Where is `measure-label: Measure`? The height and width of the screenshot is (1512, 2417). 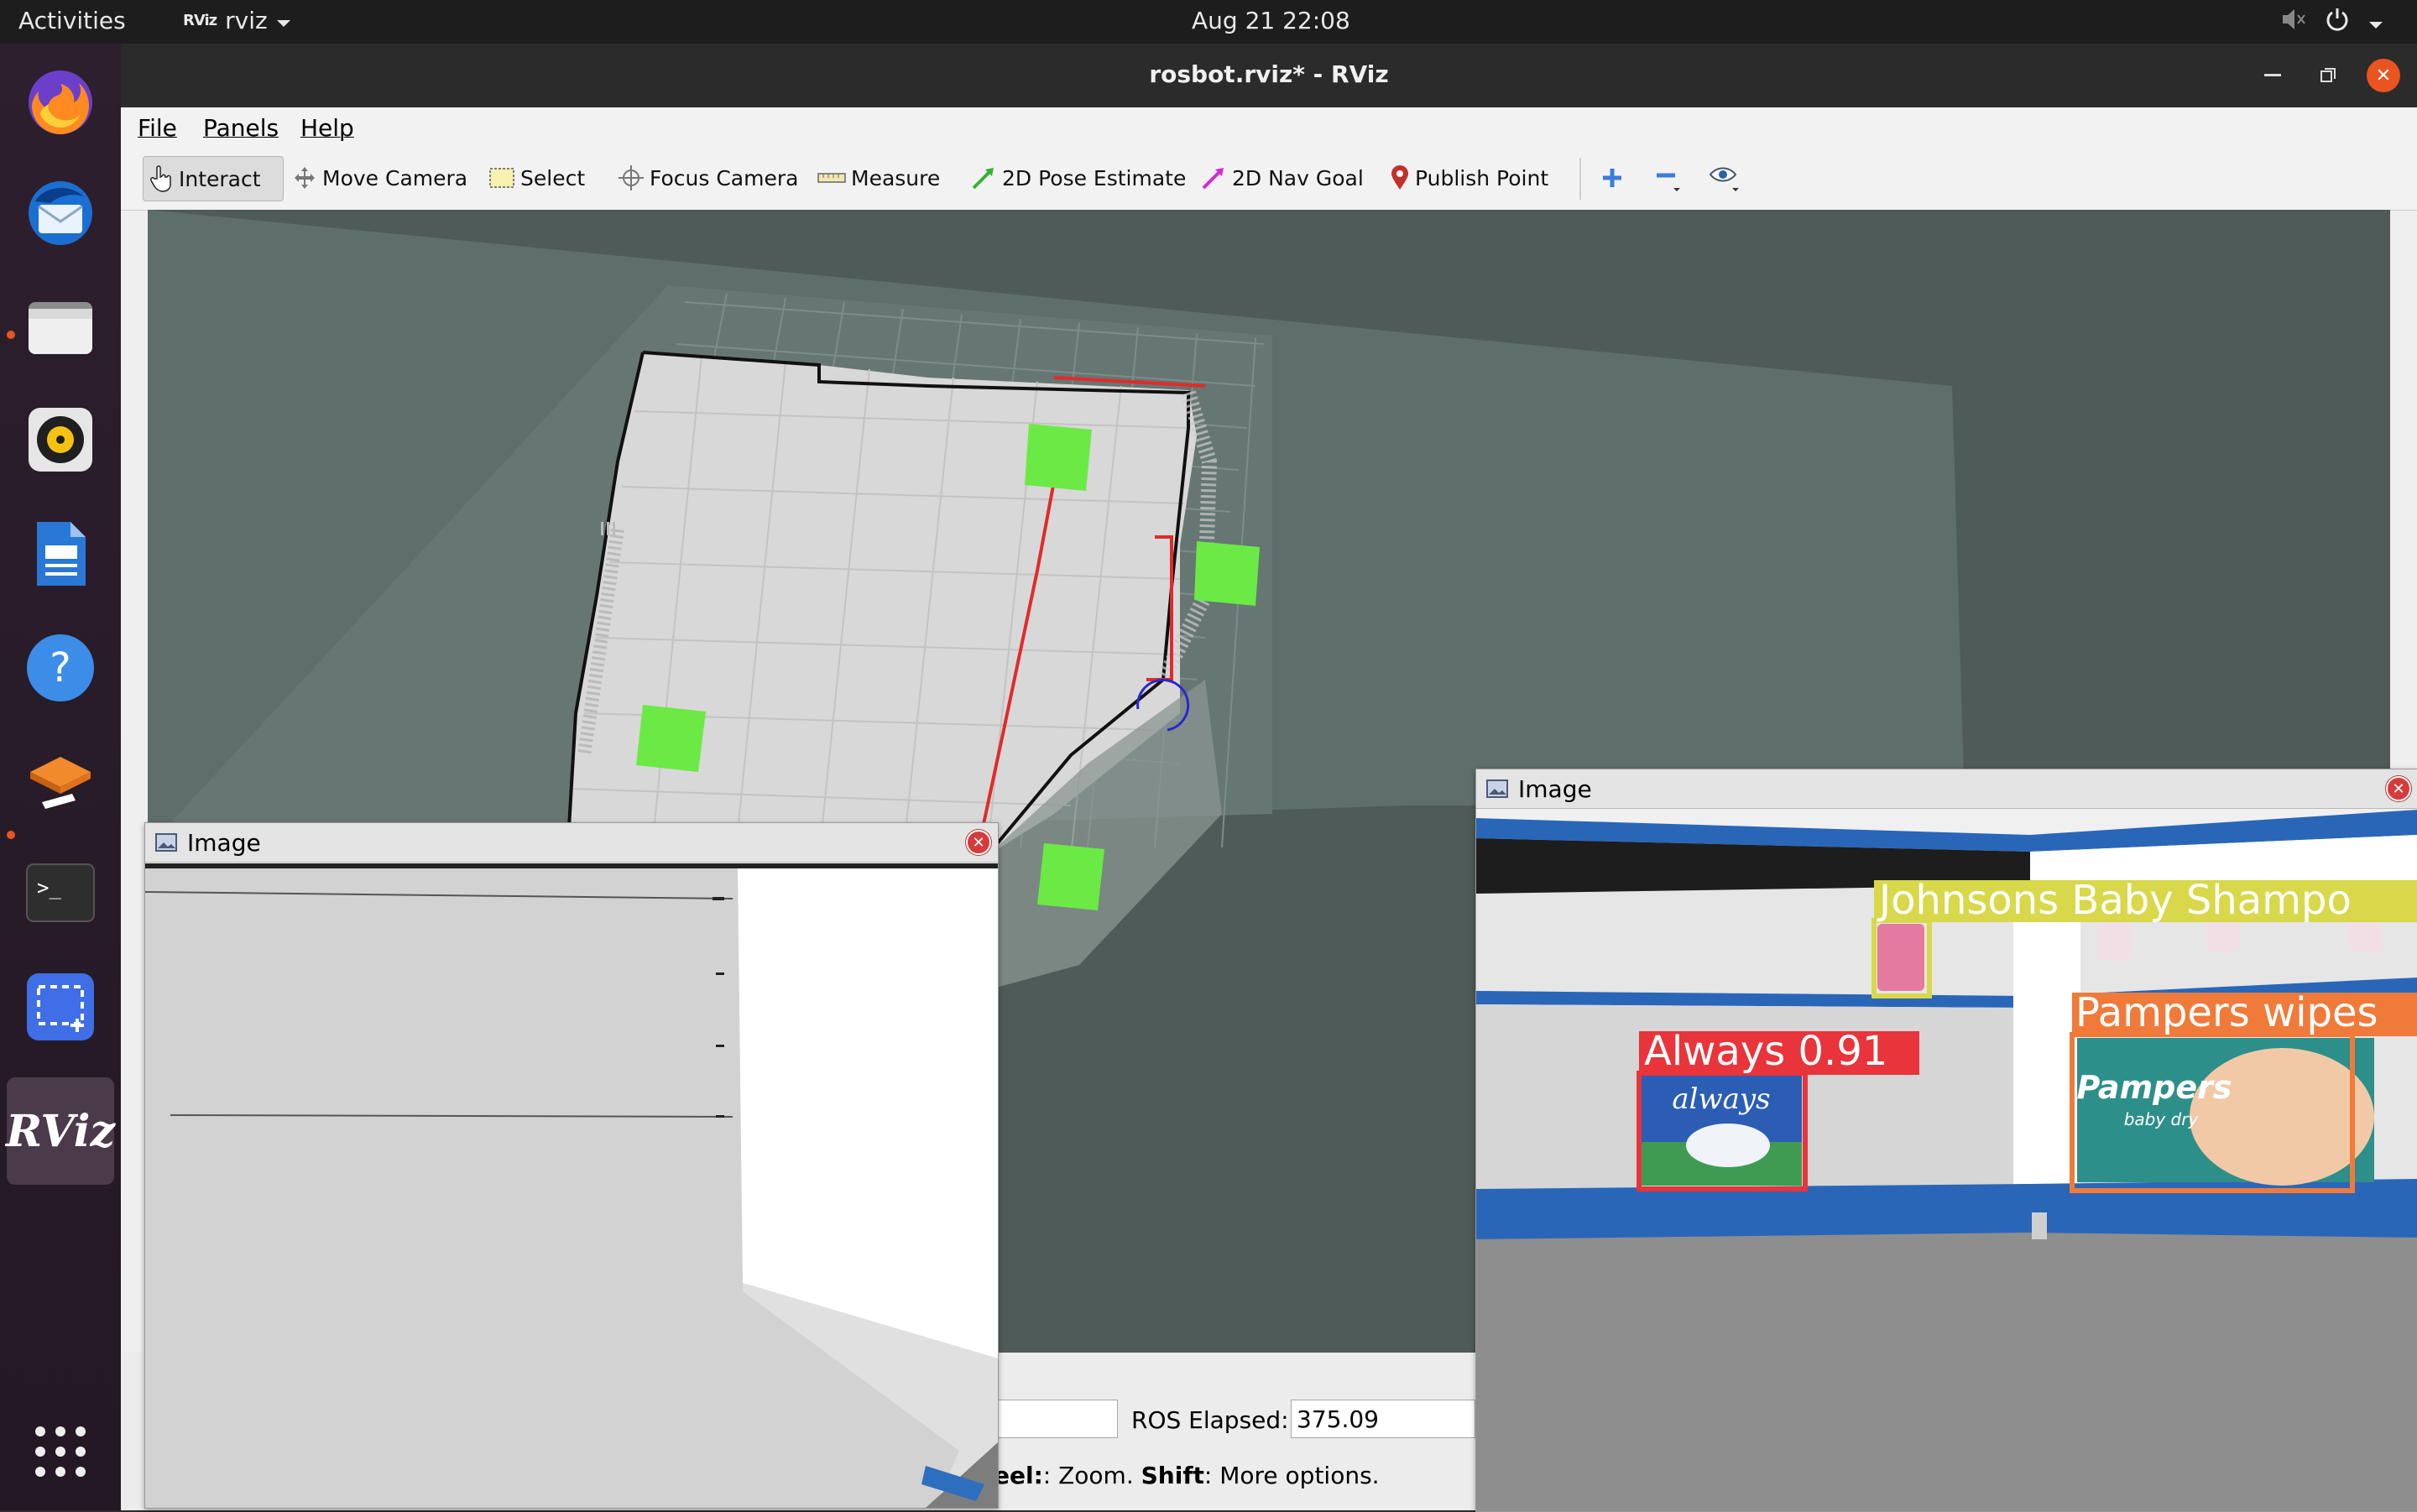 measure-label: Measure is located at coordinates (896, 177).